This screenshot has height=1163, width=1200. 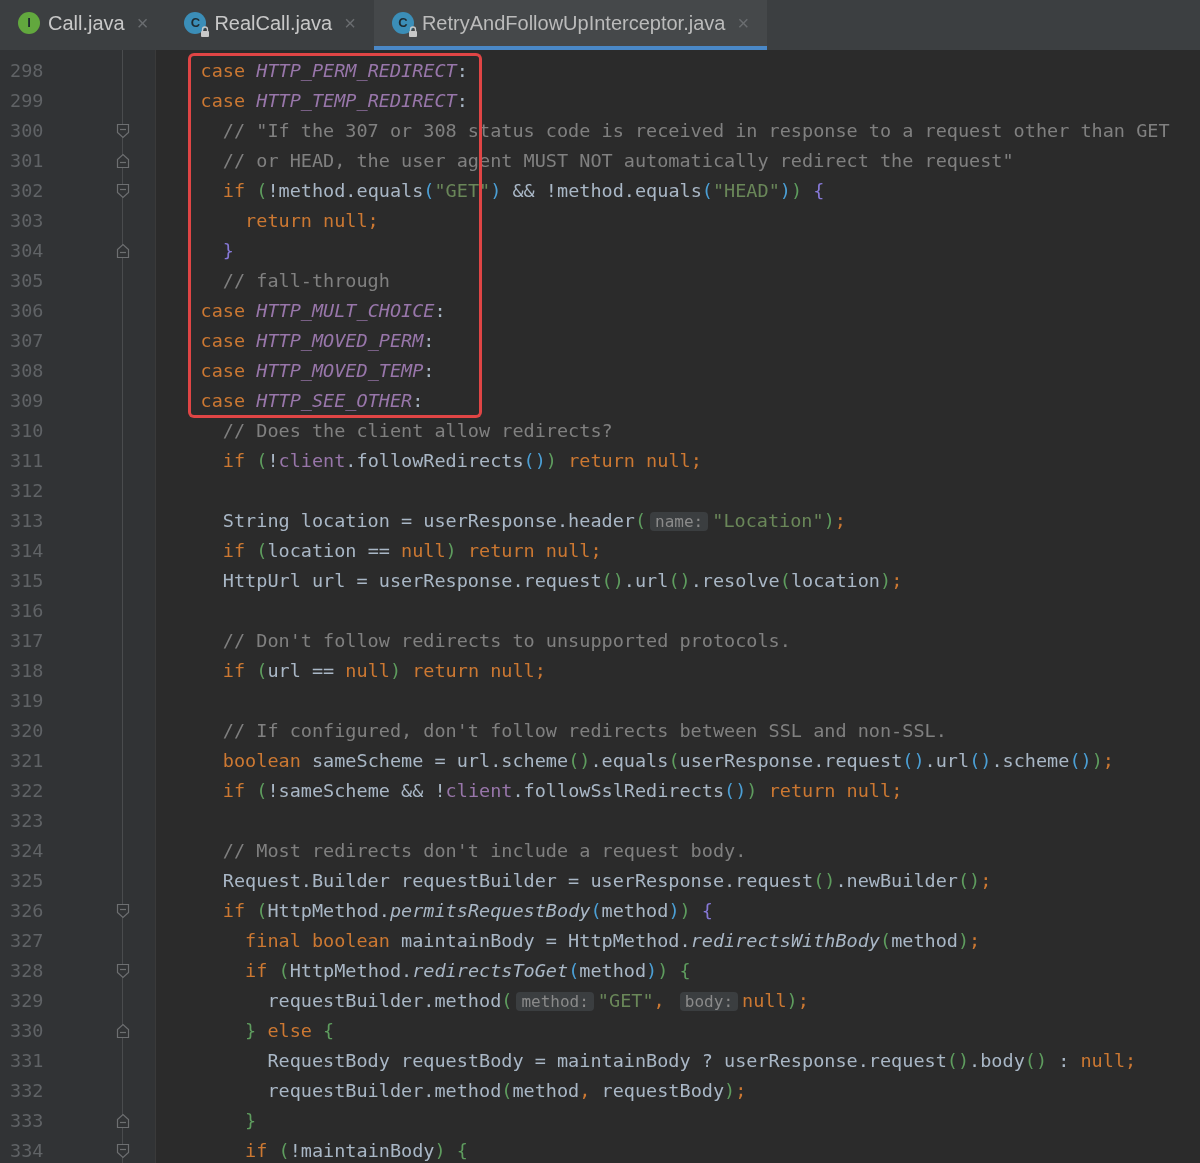 What do you see at coordinates (417, 431) in the screenshot?
I see `code-line: // Does the client allow redirects?` at bounding box center [417, 431].